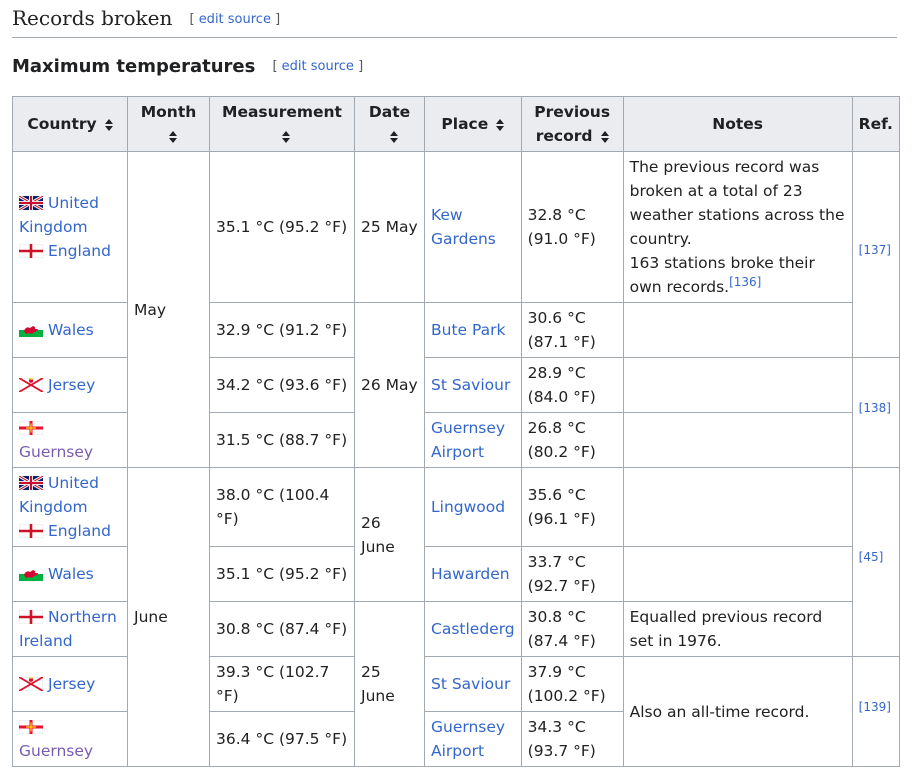  What do you see at coordinates (473, 124) in the screenshot?
I see `column-header-place: Place` at bounding box center [473, 124].